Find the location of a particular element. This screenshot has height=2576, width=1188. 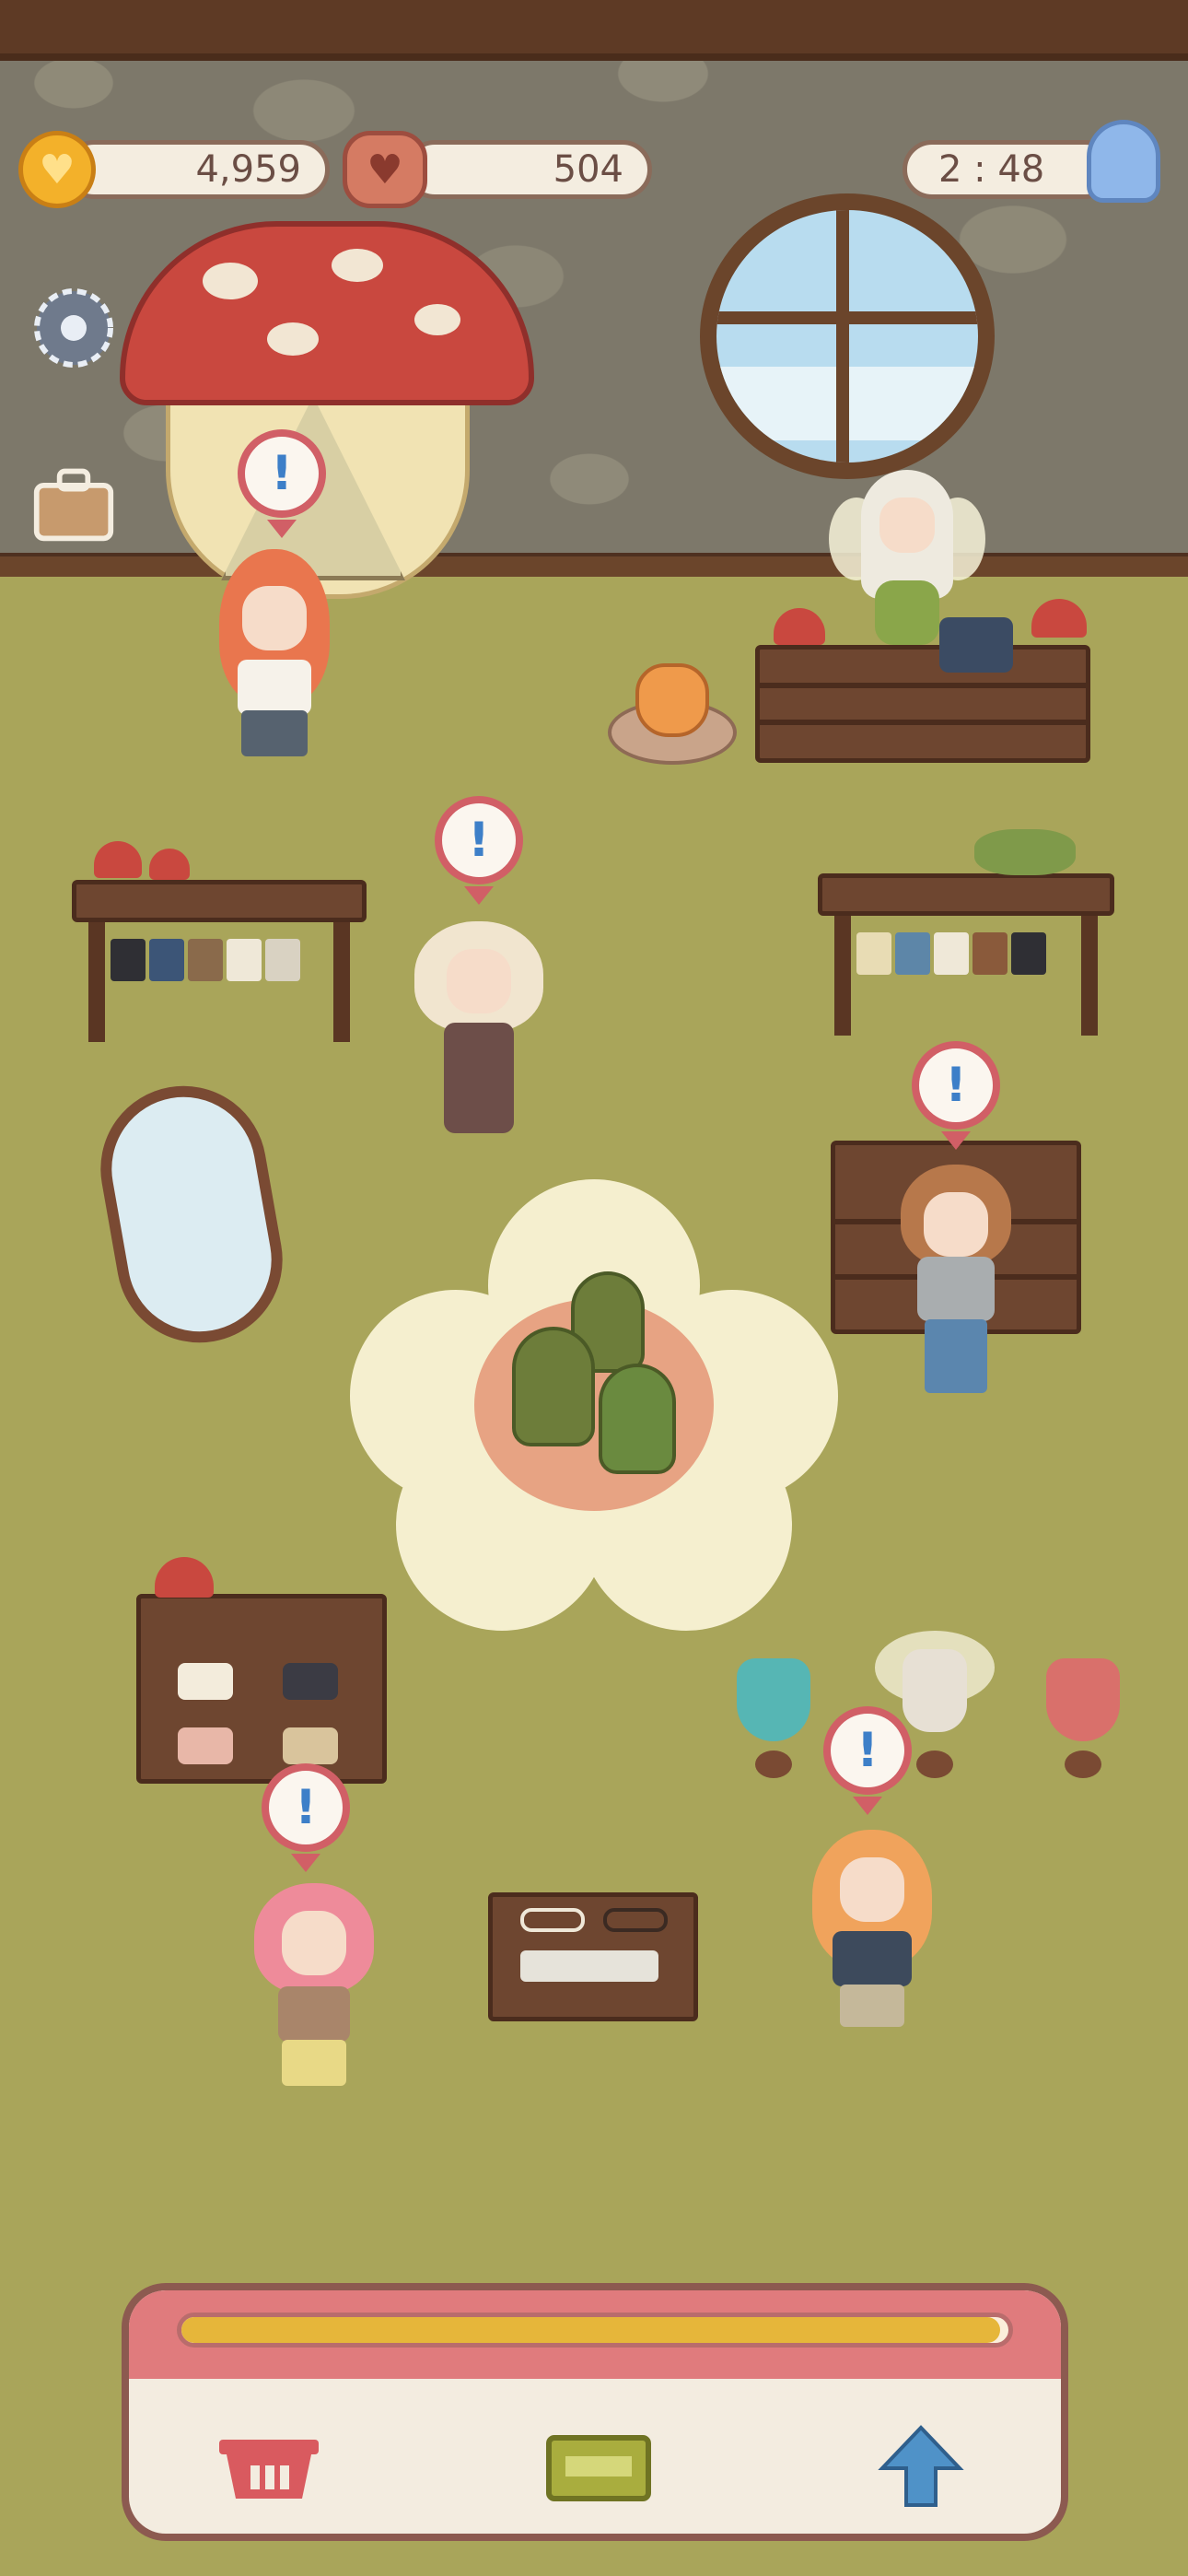

ghost-icon is located at coordinates (1123, 161).